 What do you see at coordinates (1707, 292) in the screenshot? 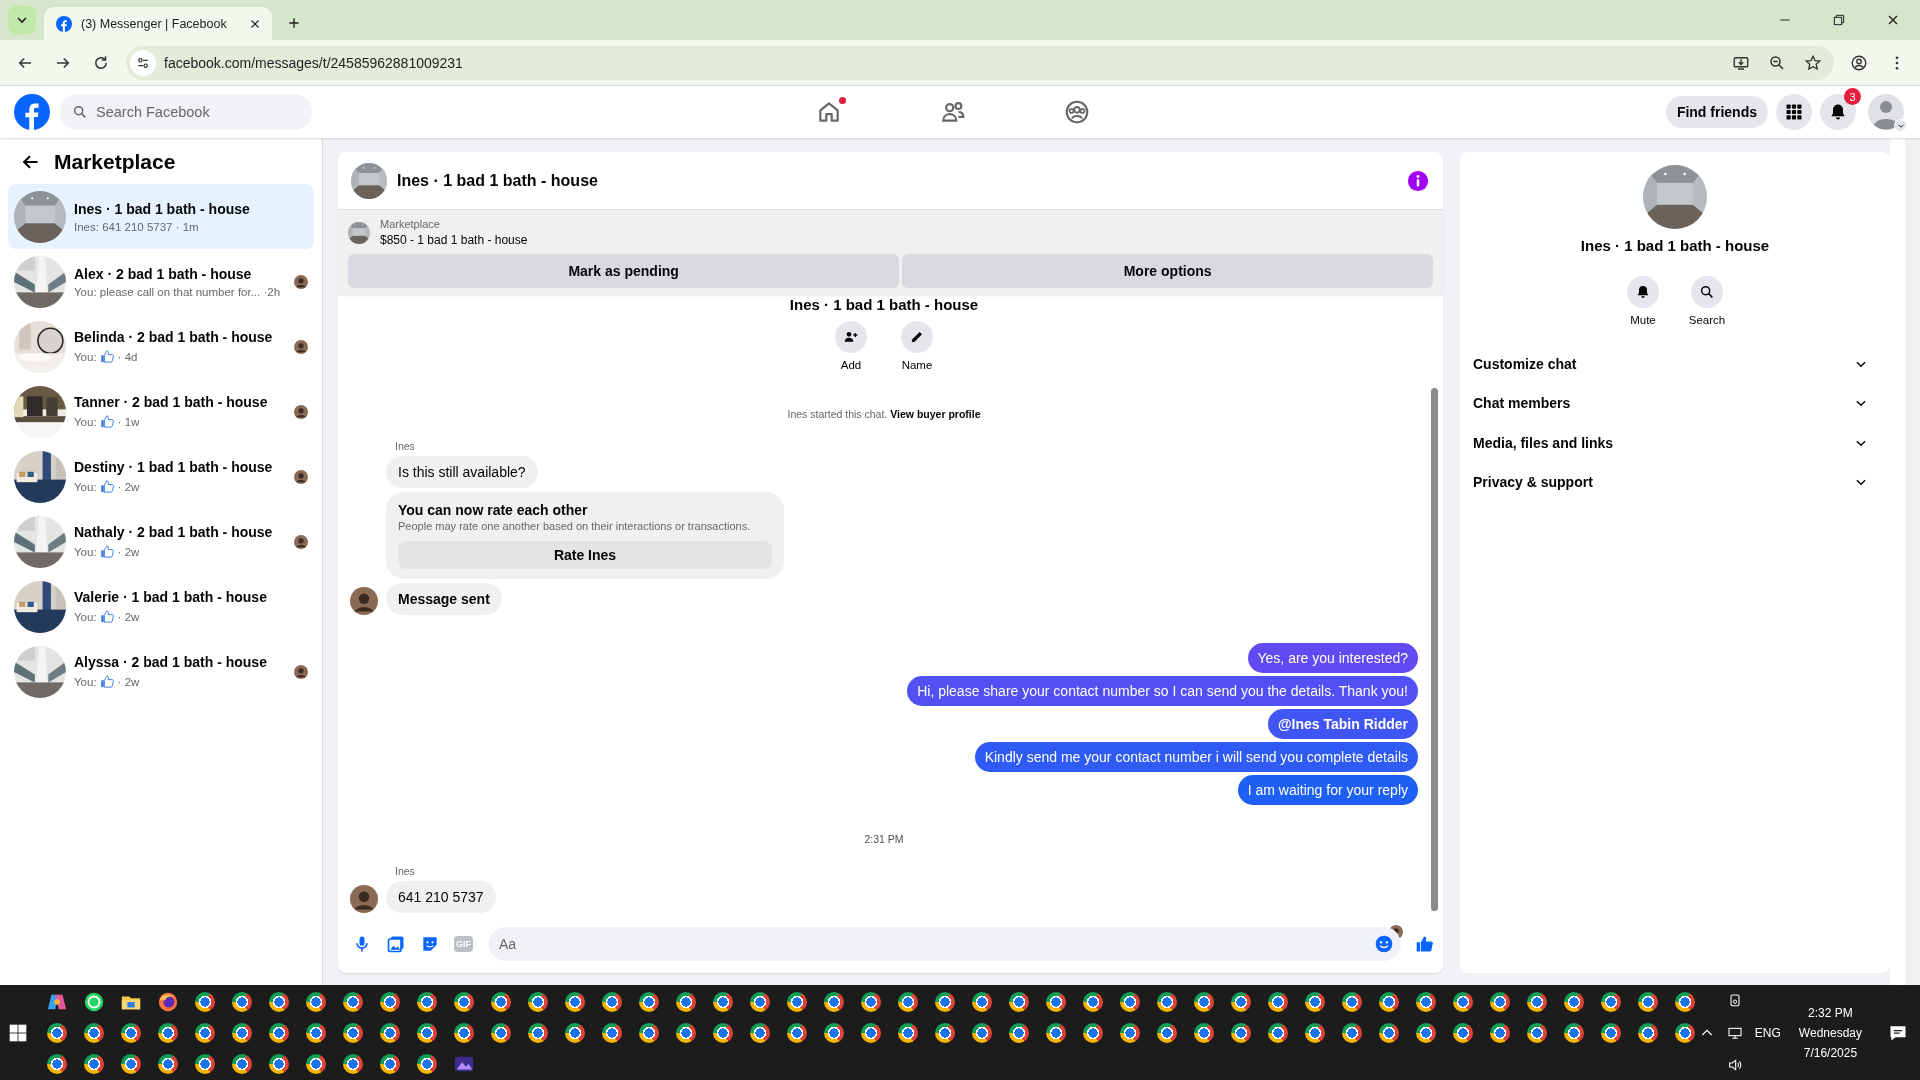
I see `search-button` at bounding box center [1707, 292].